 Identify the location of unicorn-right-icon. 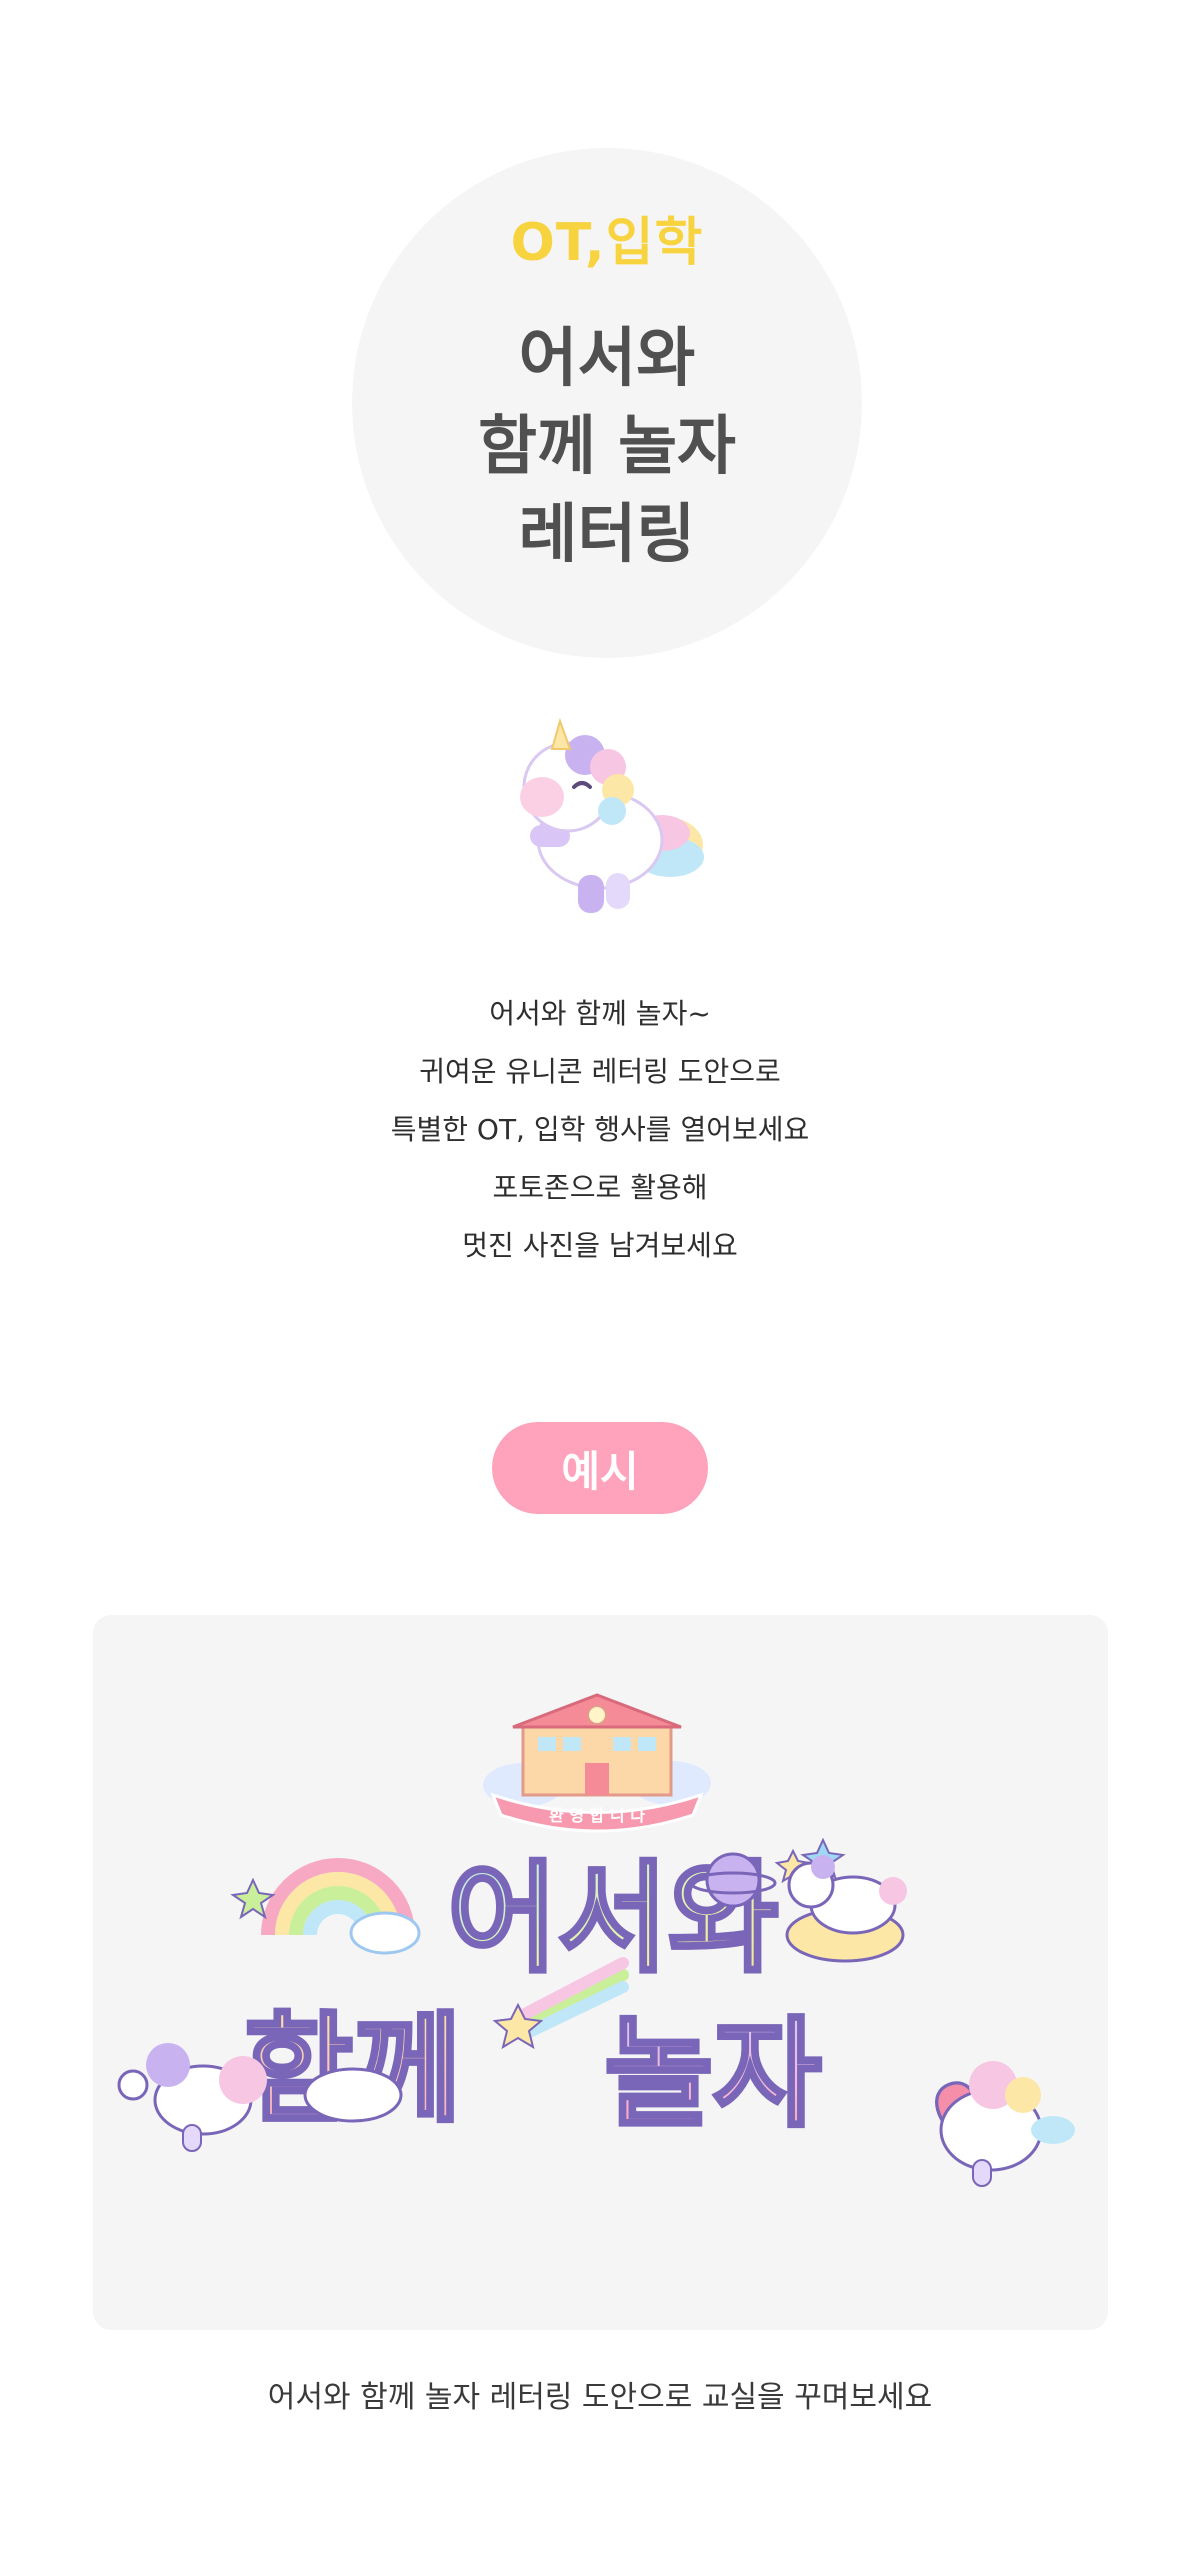
(1007, 2124).